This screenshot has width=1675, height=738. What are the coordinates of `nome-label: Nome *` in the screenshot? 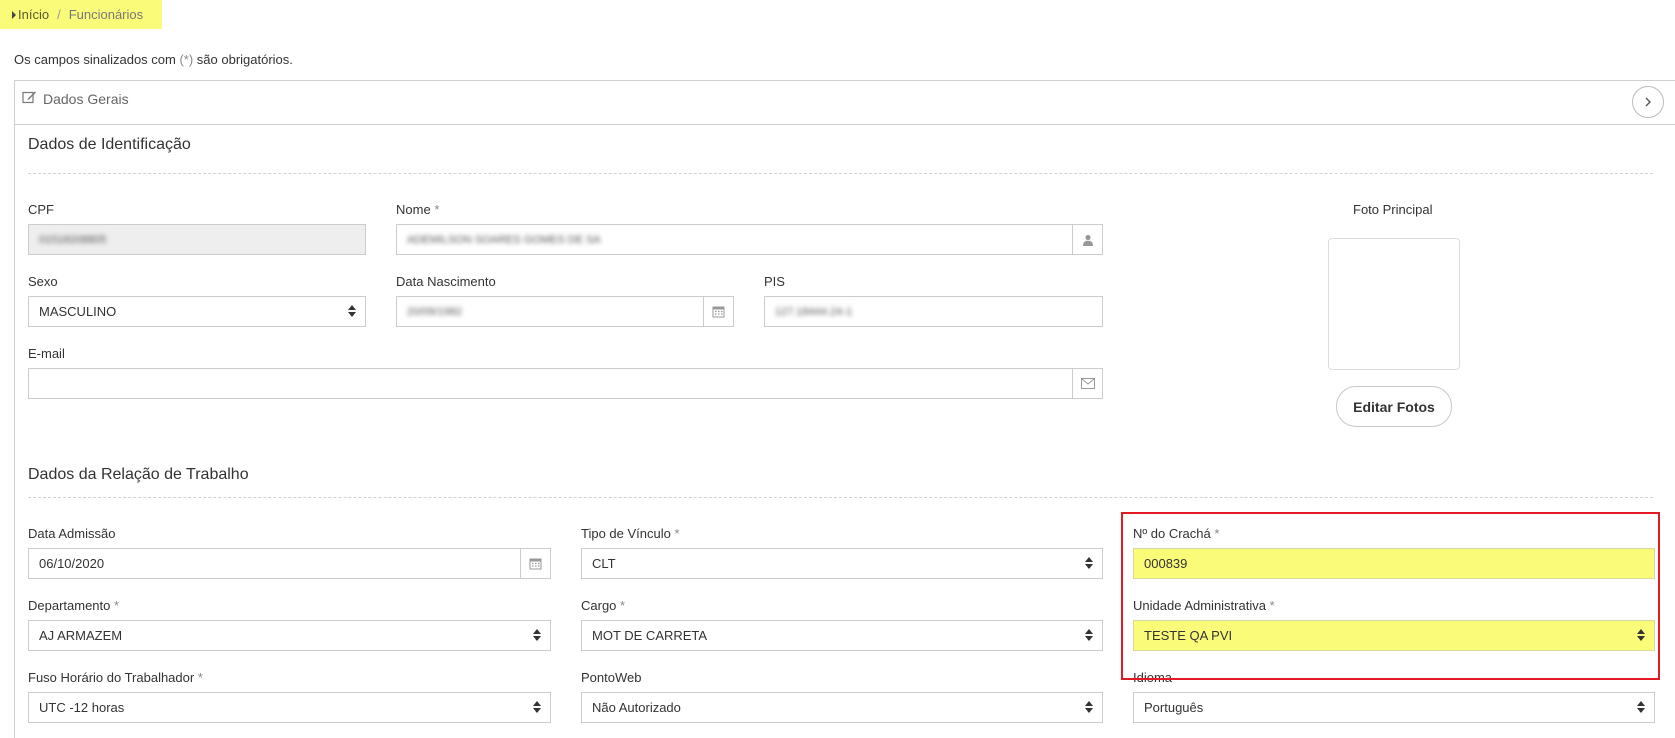 It's located at (418, 209).